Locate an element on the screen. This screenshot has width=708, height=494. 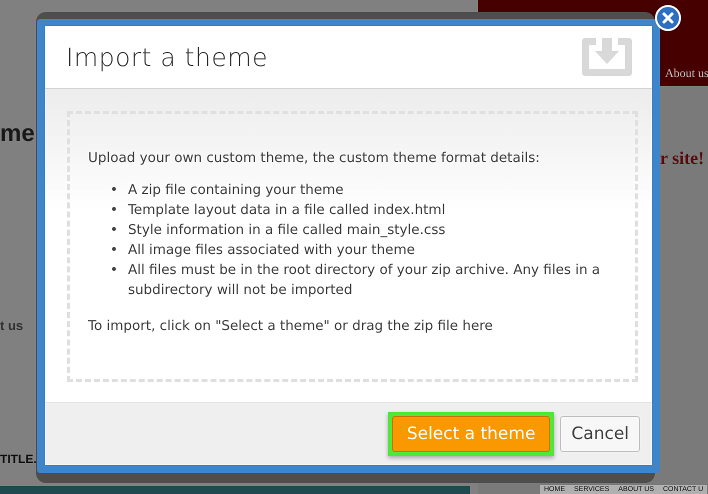
instruction-text: To import, click on "Select a theme" or drag the zip file here is located at coordinates (291, 326).